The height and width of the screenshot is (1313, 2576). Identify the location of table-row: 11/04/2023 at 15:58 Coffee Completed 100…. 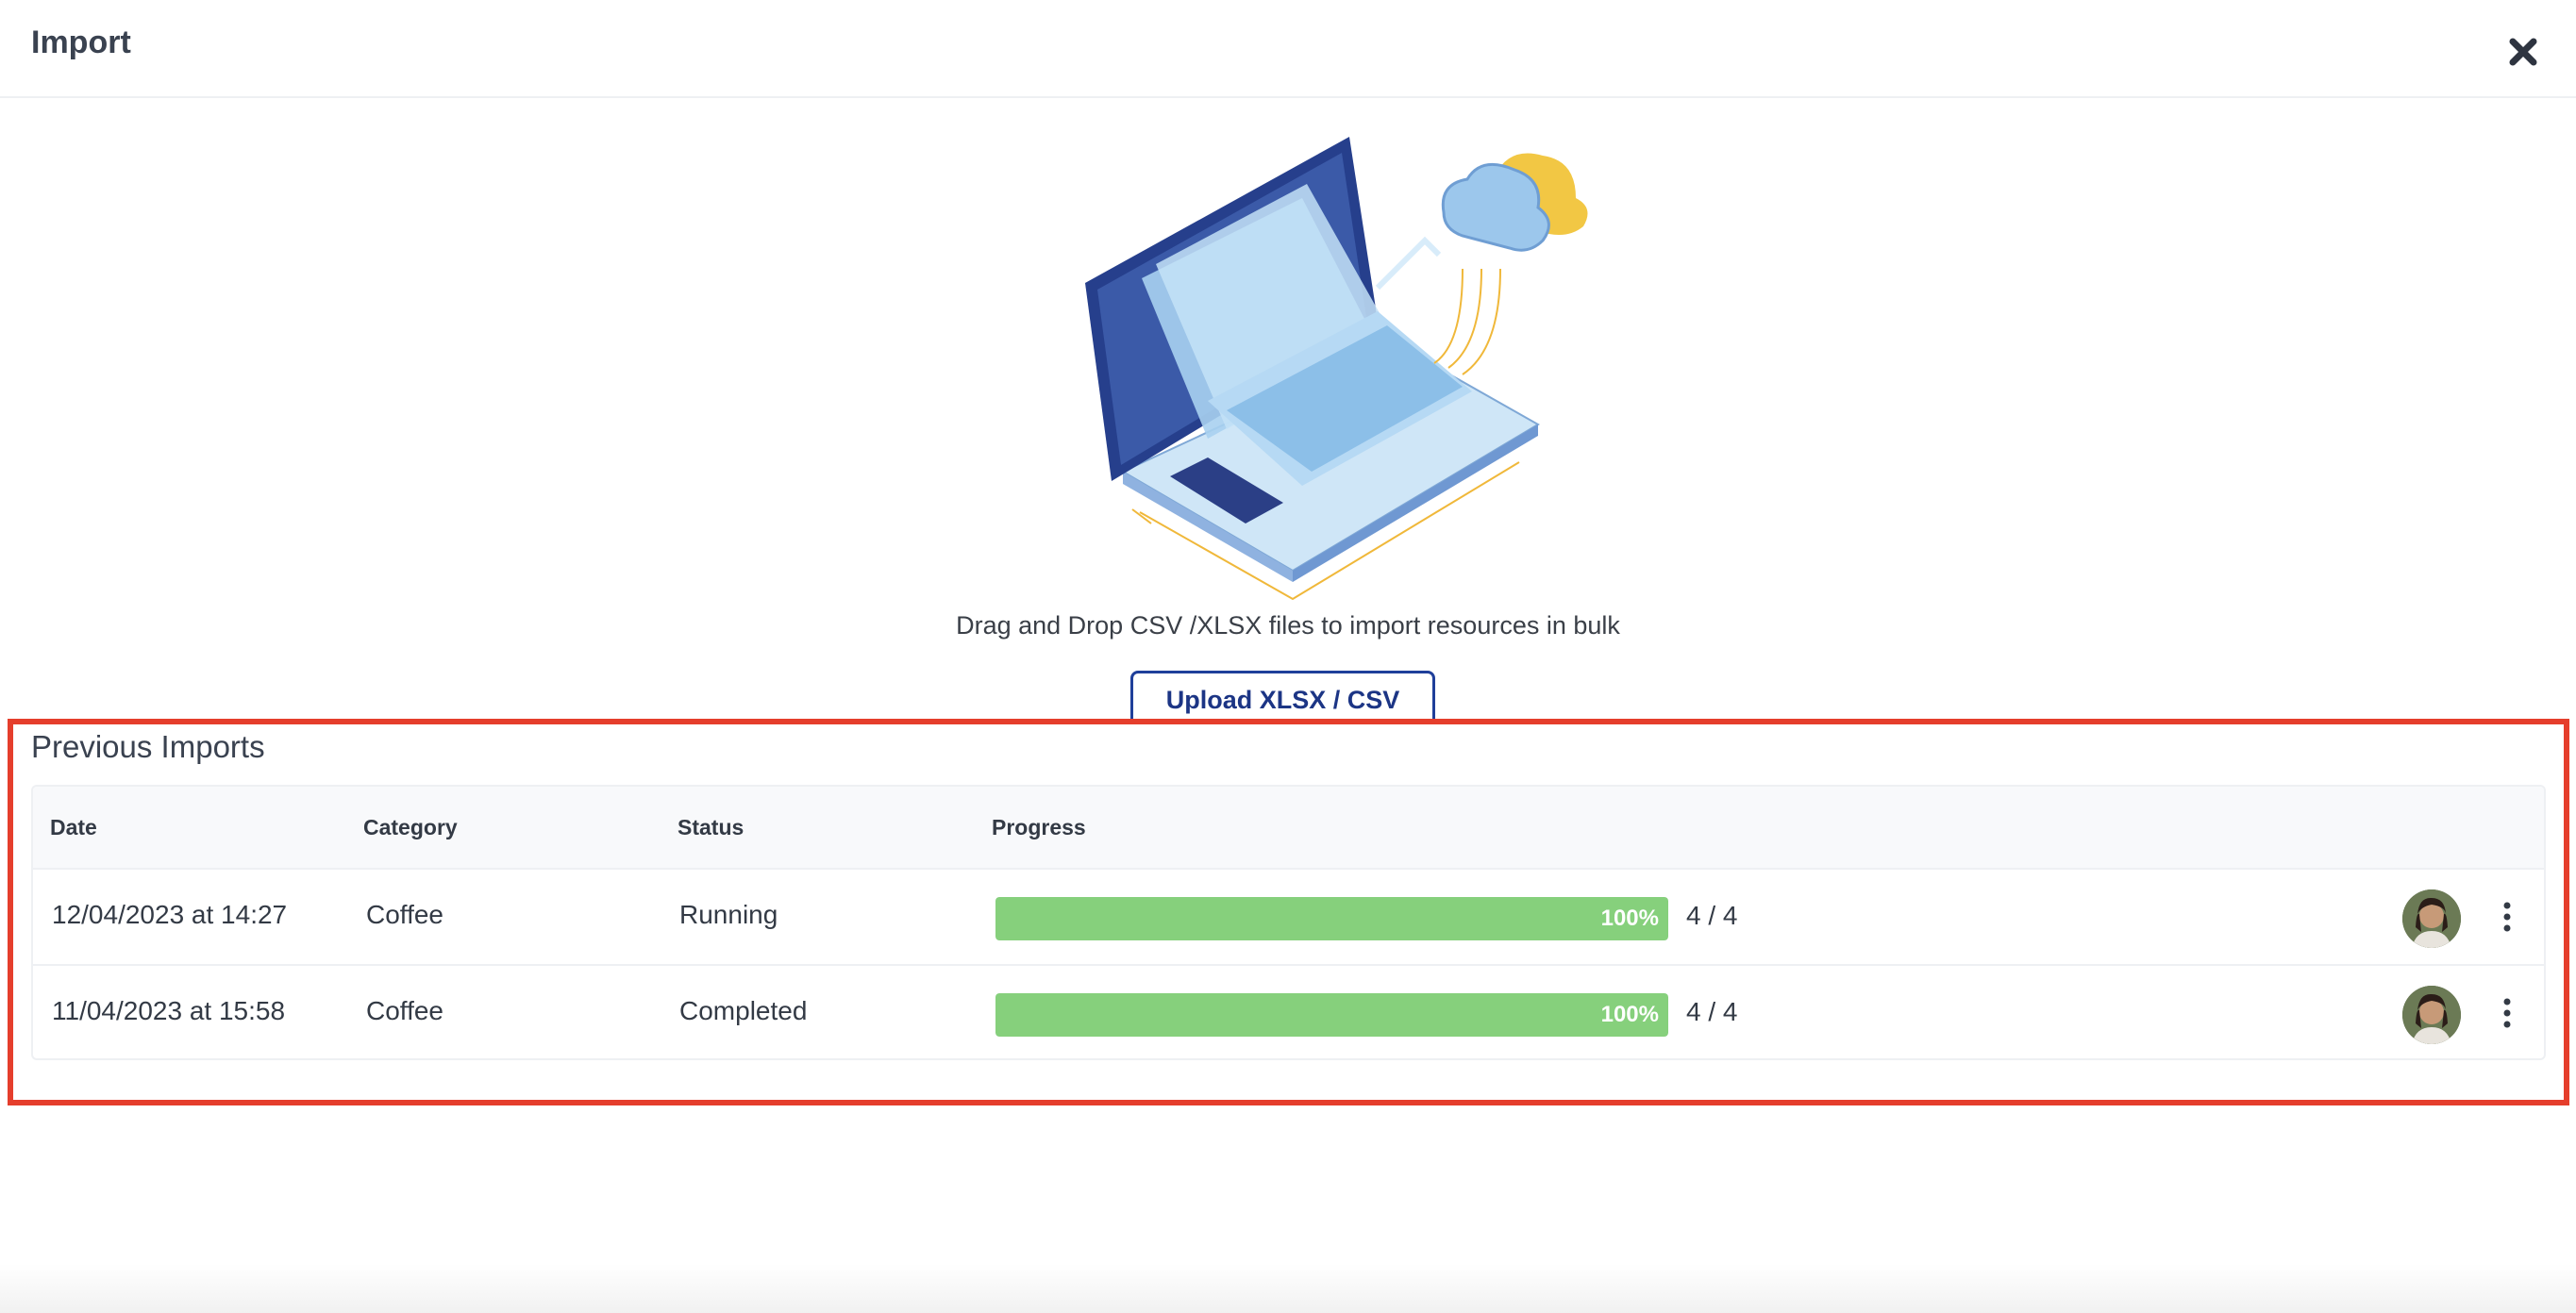
(1288, 1012).